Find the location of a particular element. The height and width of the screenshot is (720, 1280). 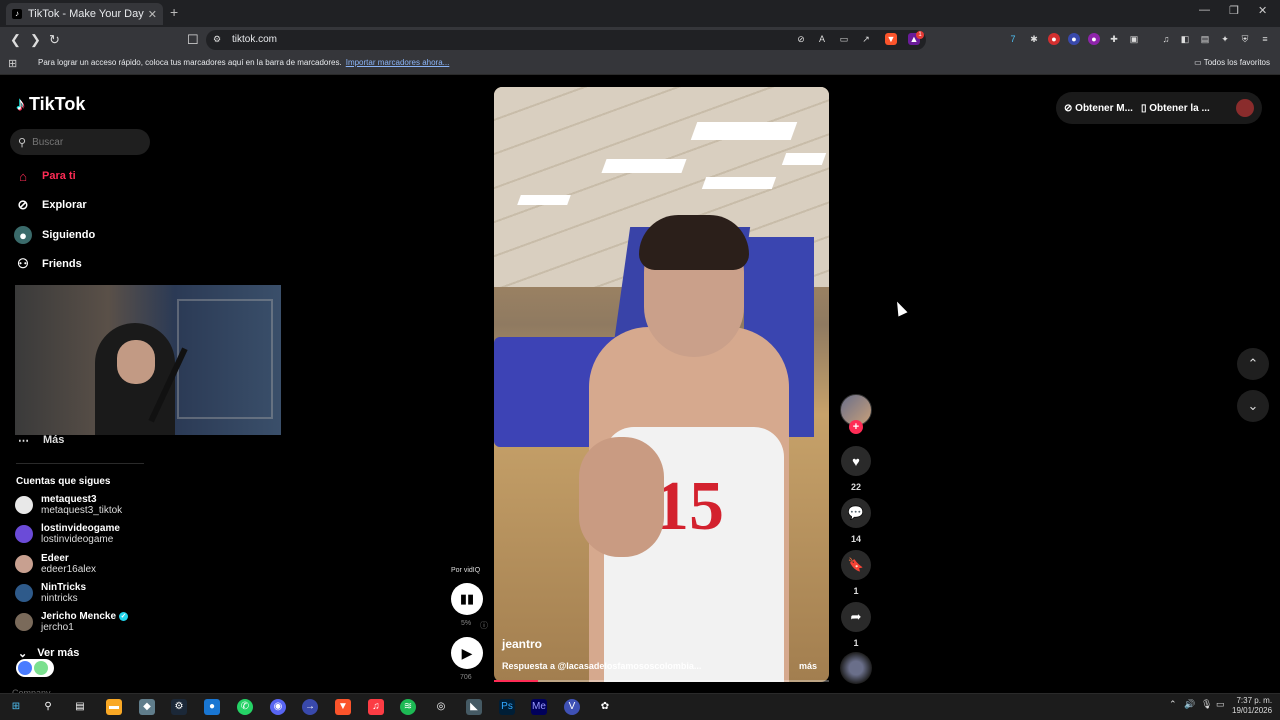

account-item: lostinvideogame lostinvideogame is located at coordinates (67, 534).